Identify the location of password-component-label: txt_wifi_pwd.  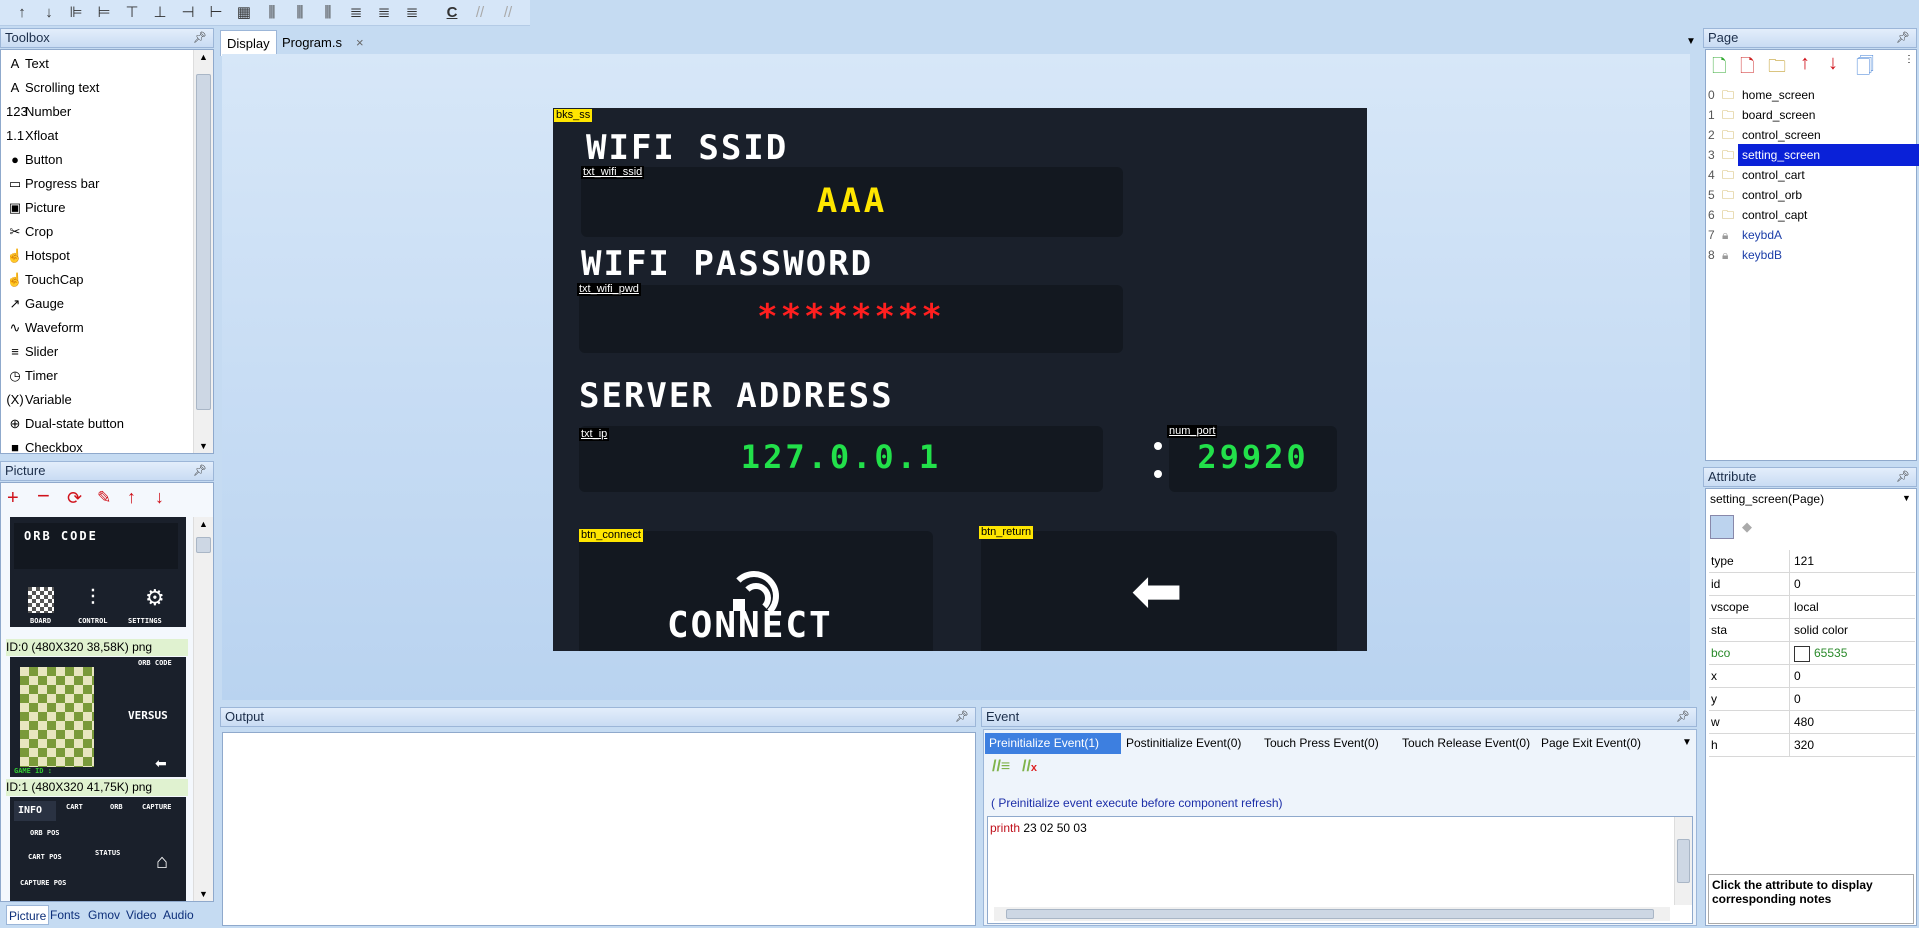
(609, 289).